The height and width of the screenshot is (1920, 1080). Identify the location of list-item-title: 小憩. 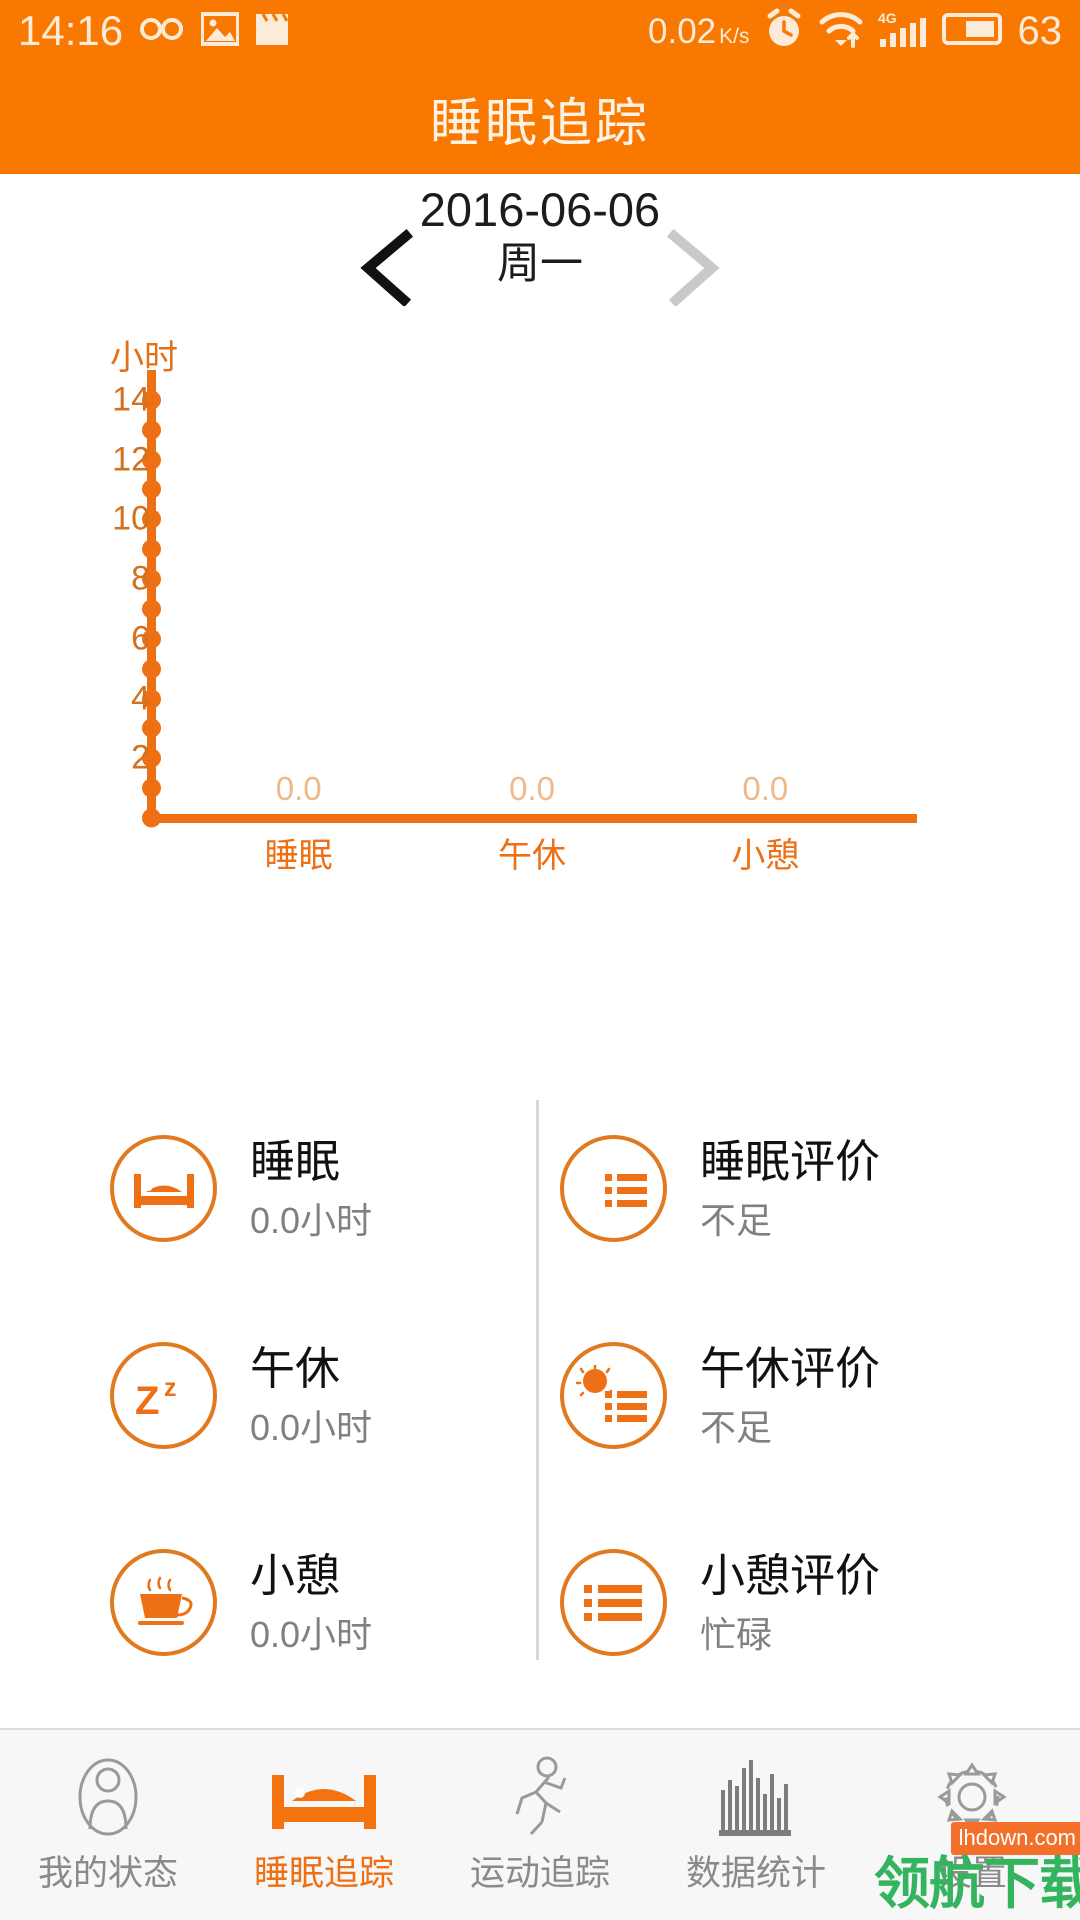
(295, 1575).